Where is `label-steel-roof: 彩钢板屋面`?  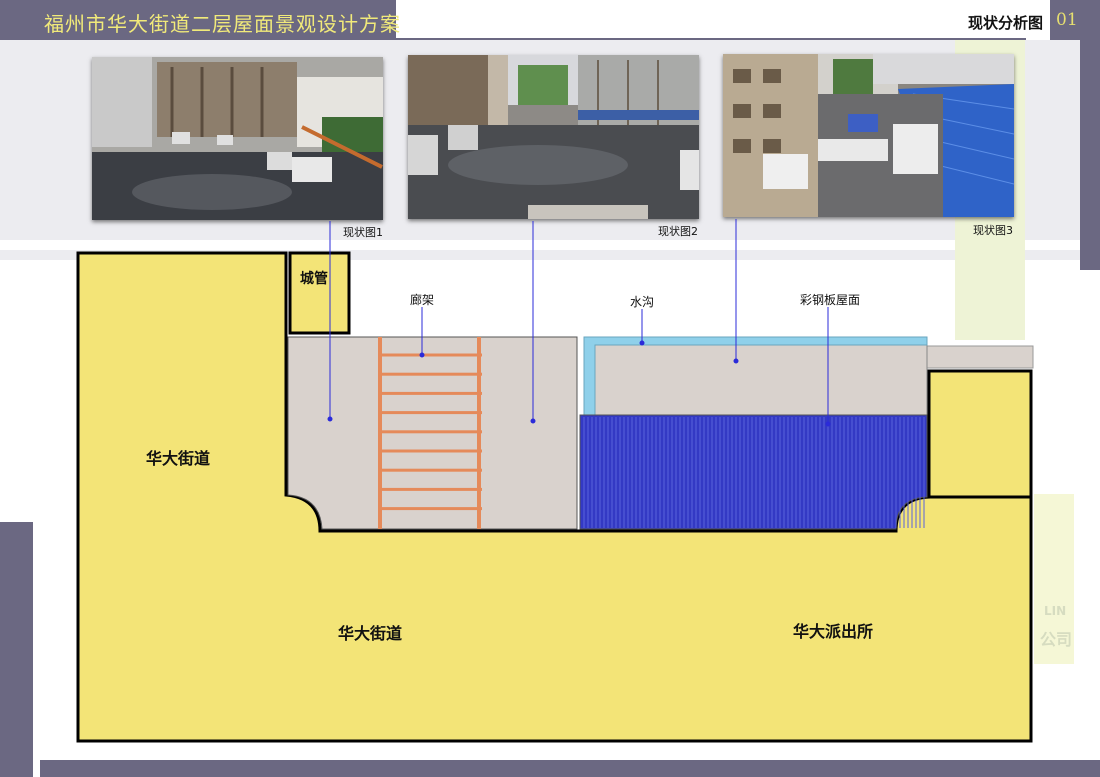
label-steel-roof: 彩钢板屋面 is located at coordinates (830, 300).